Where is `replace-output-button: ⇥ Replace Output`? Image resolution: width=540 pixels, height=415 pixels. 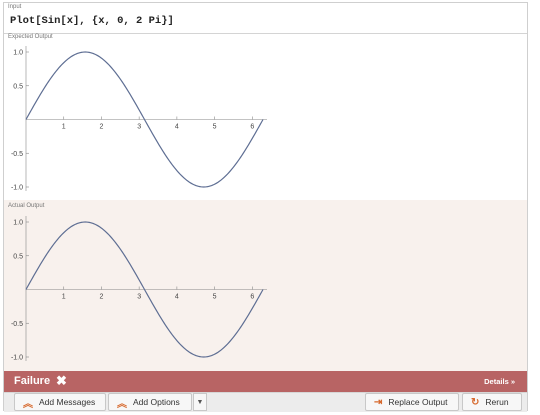
replace-output-button: ⇥ Replace Output is located at coordinates (412, 402).